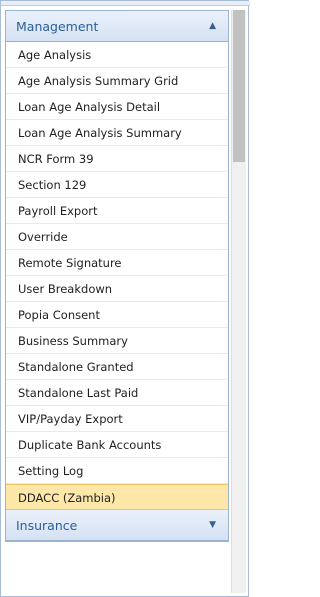 The width and height of the screenshot is (320, 597). I want to click on panel-top-border, so click(125, 3).